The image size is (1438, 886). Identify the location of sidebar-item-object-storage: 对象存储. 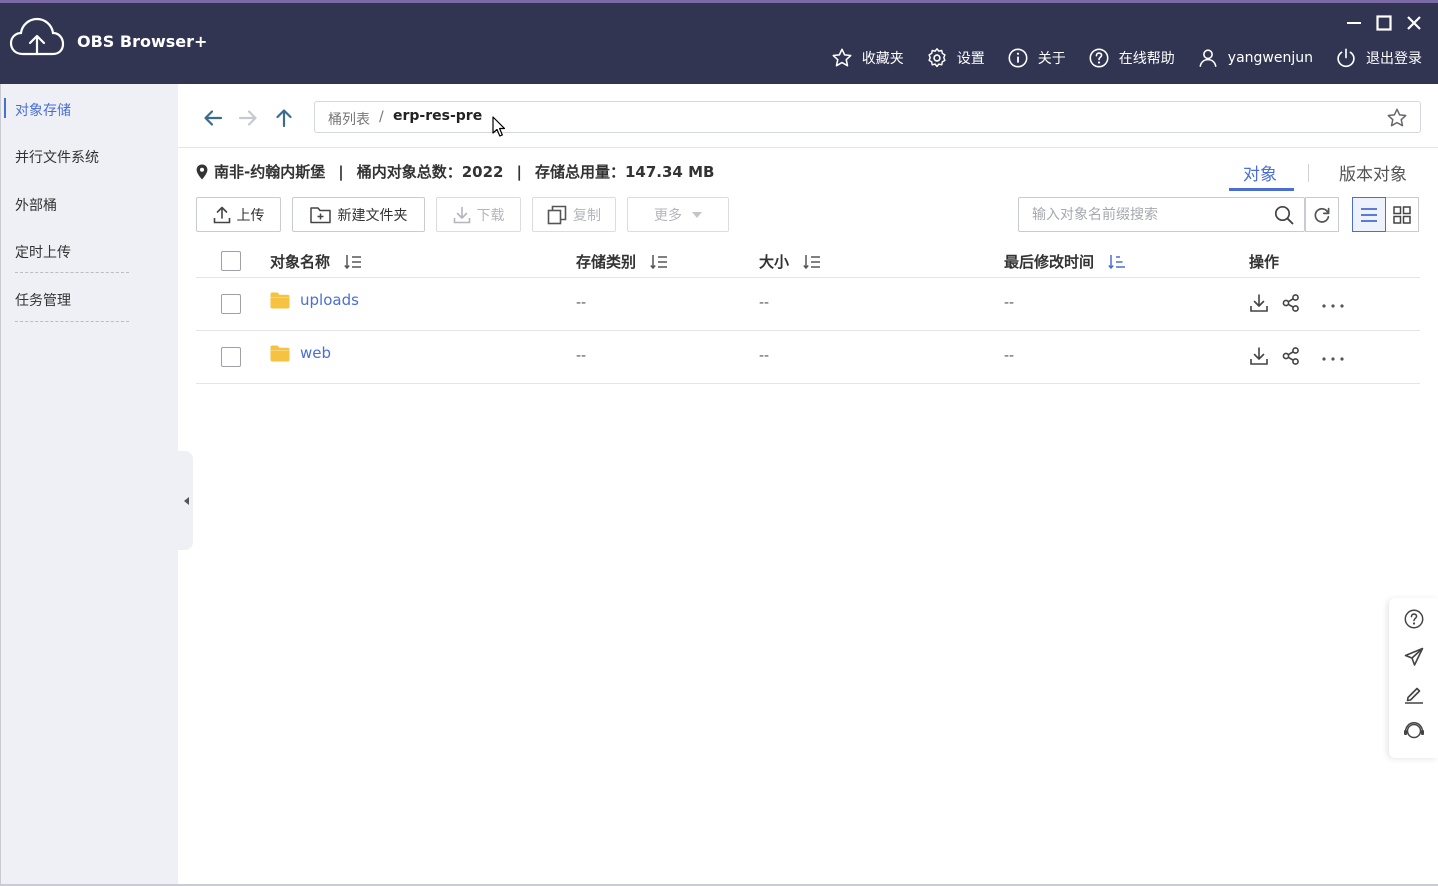
(43, 110).